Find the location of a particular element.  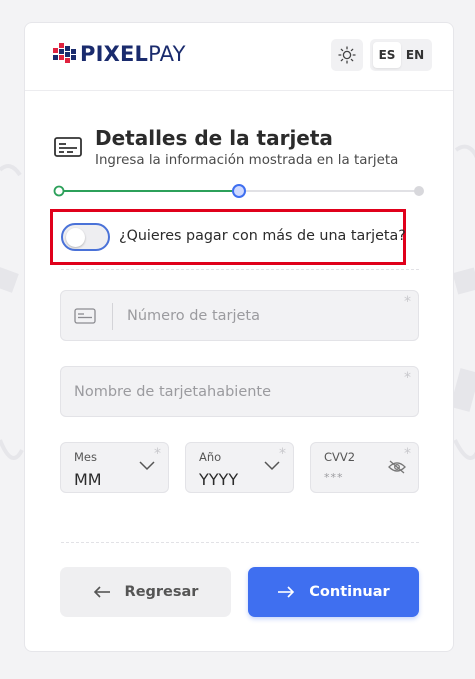

language-en-button: EN is located at coordinates (415, 55).